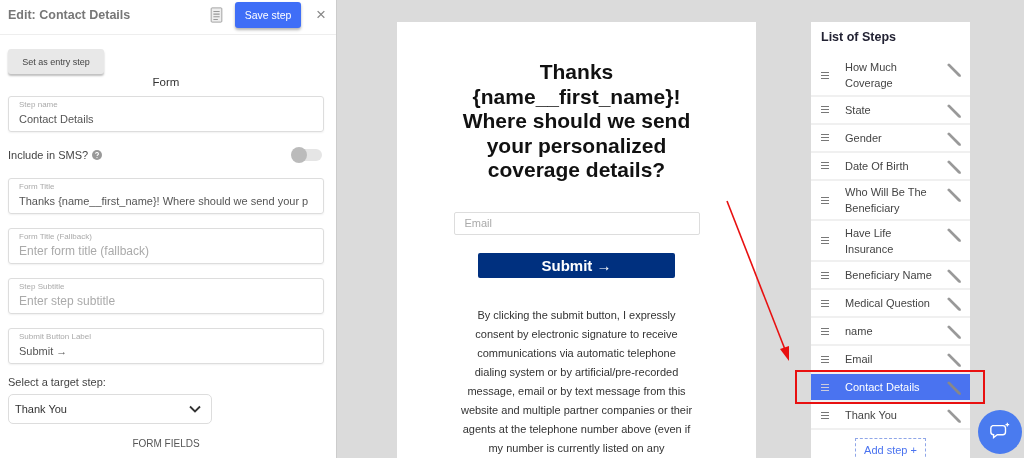  Describe the element at coordinates (97, 155) in the screenshot. I see `help-icon` at that location.